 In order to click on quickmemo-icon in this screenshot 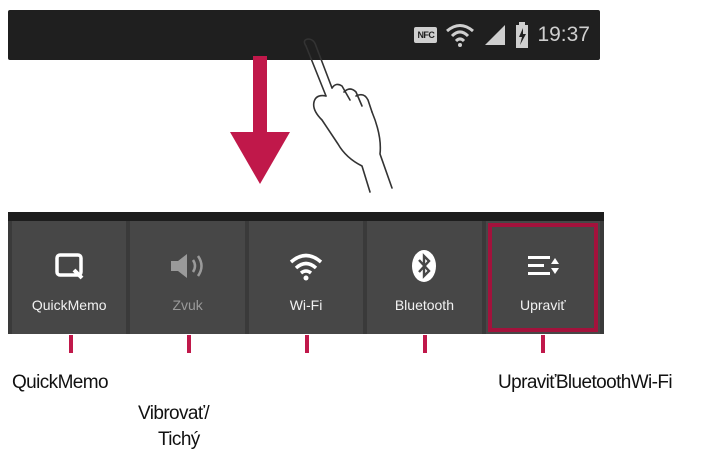, I will do `click(69, 266)`.